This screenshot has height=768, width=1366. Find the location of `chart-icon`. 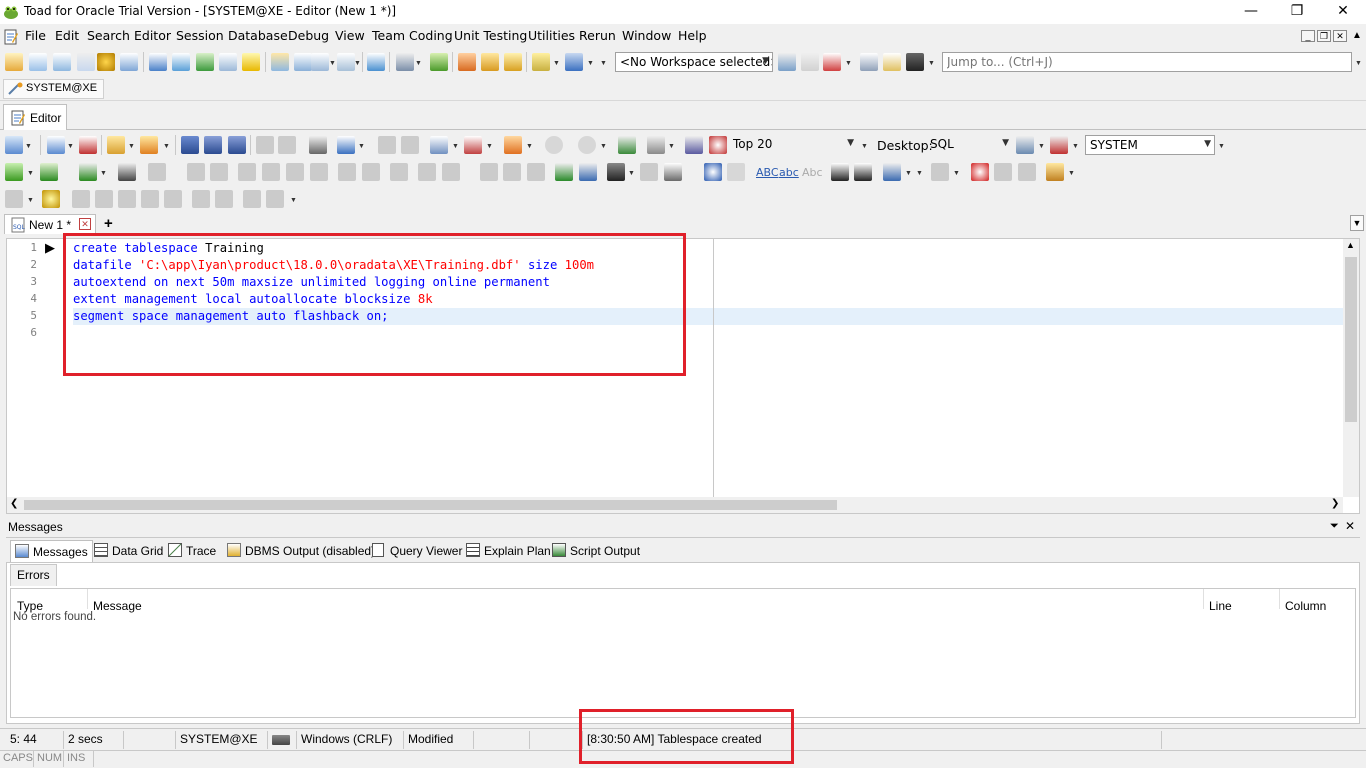

chart-icon is located at coordinates (376, 62).